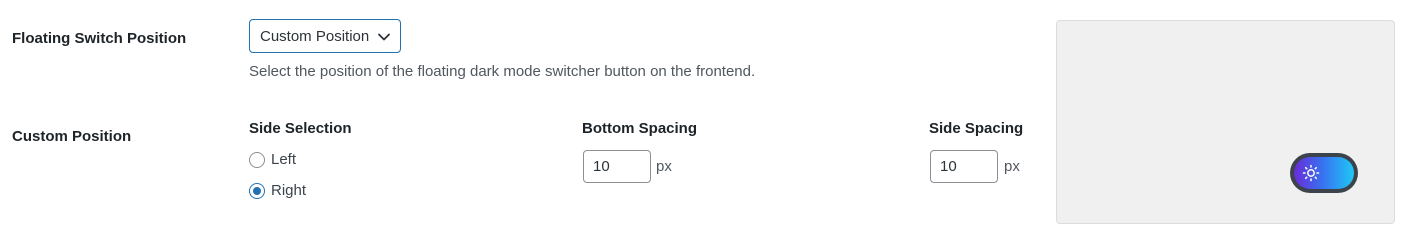 The image size is (1426, 241). I want to click on side-spacing-heading: Side Spacing, so click(976, 128).